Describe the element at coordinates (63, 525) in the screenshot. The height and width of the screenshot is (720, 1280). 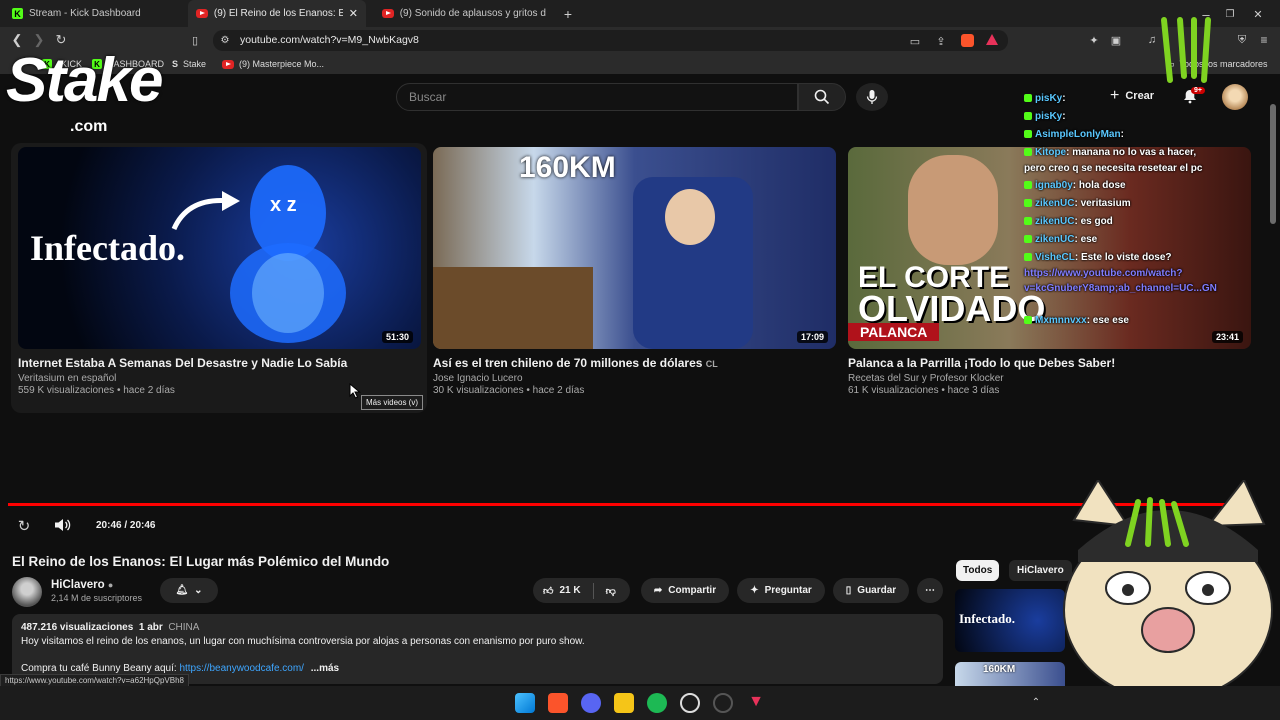
I see `volume-icon` at that location.